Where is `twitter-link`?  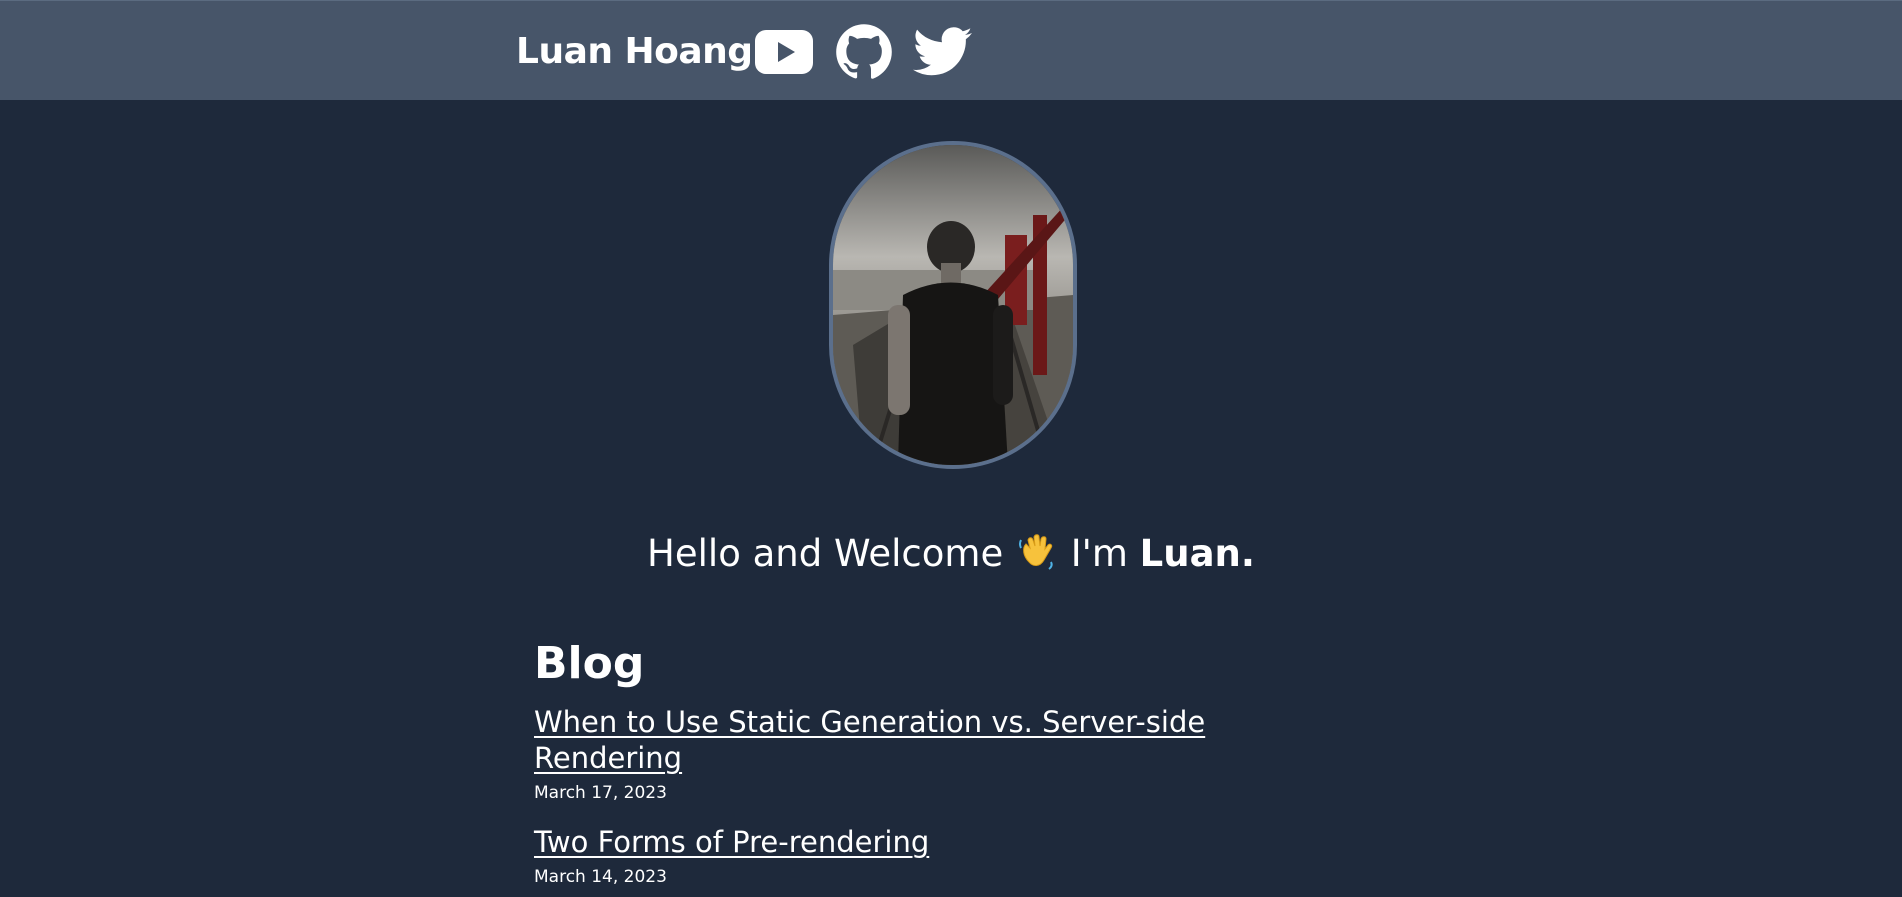 twitter-link is located at coordinates (942, 52).